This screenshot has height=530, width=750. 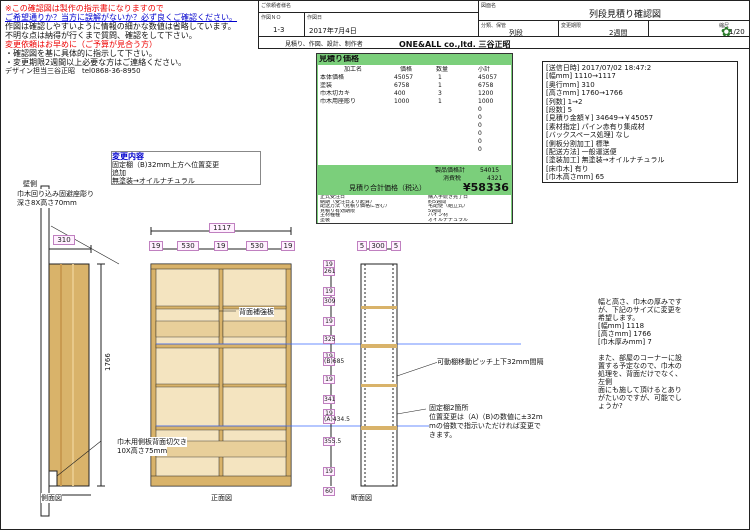 I want to click on period-value: 2週間, so click(x=618, y=33).